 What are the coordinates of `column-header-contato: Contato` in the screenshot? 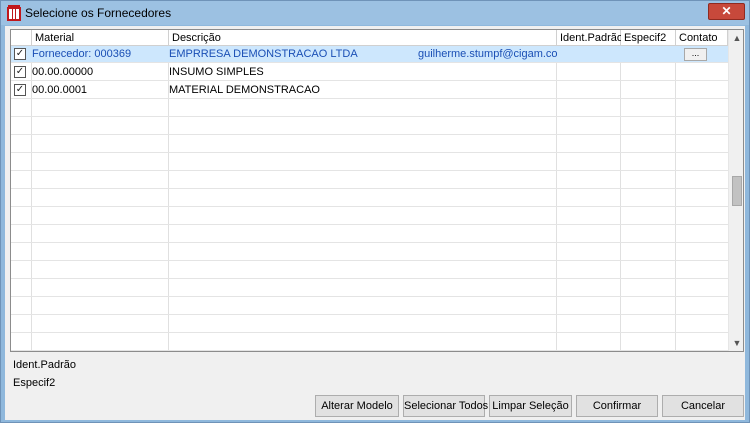 It's located at (702, 38).